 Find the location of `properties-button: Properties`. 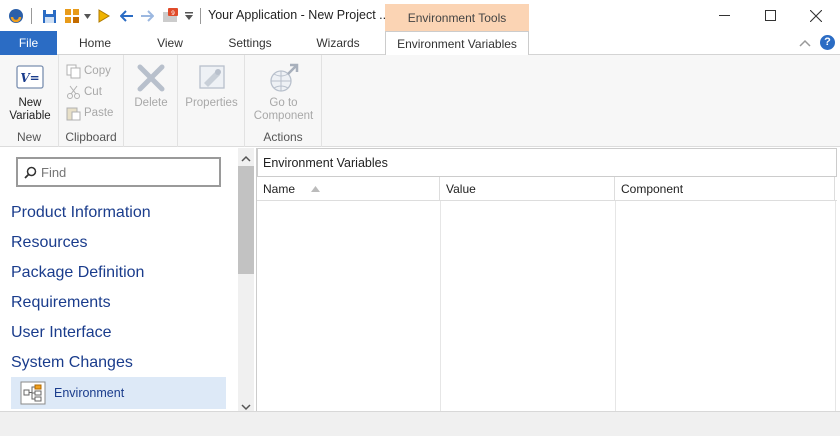

properties-button: Properties is located at coordinates (211, 84).